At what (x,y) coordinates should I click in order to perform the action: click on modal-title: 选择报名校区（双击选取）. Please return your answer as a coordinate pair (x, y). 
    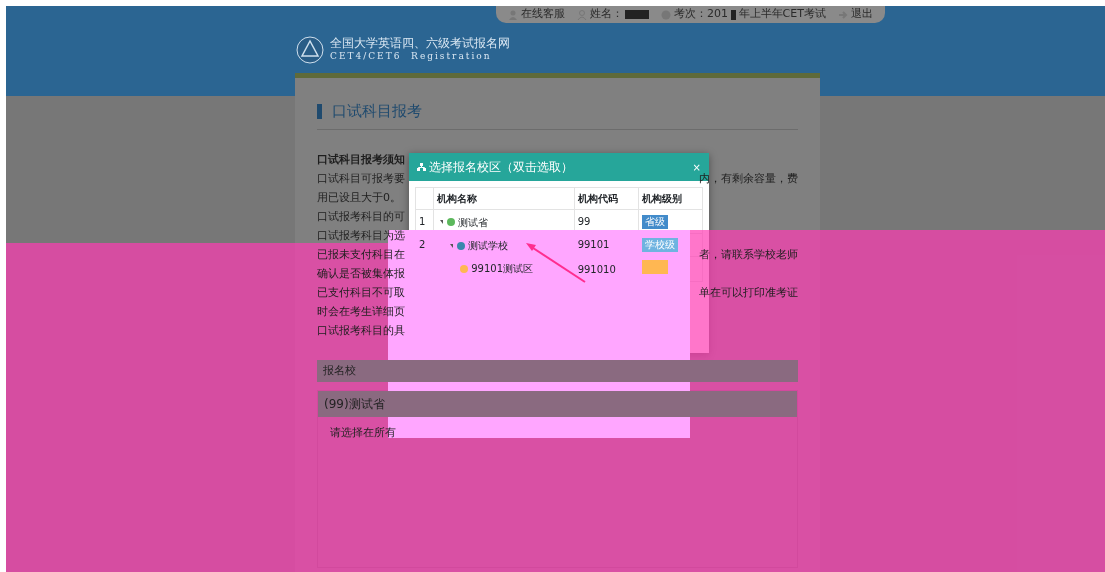
    Looking at the image, I should click on (500, 167).